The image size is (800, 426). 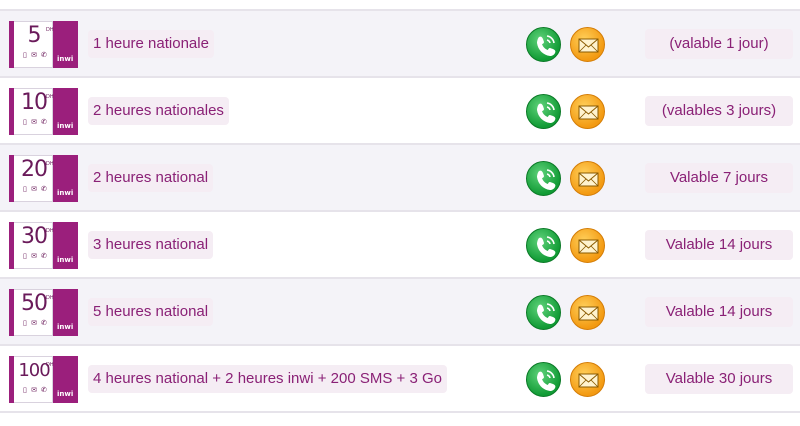 I want to click on plan-validity: (valable 1 jour), so click(x=719, y=44).